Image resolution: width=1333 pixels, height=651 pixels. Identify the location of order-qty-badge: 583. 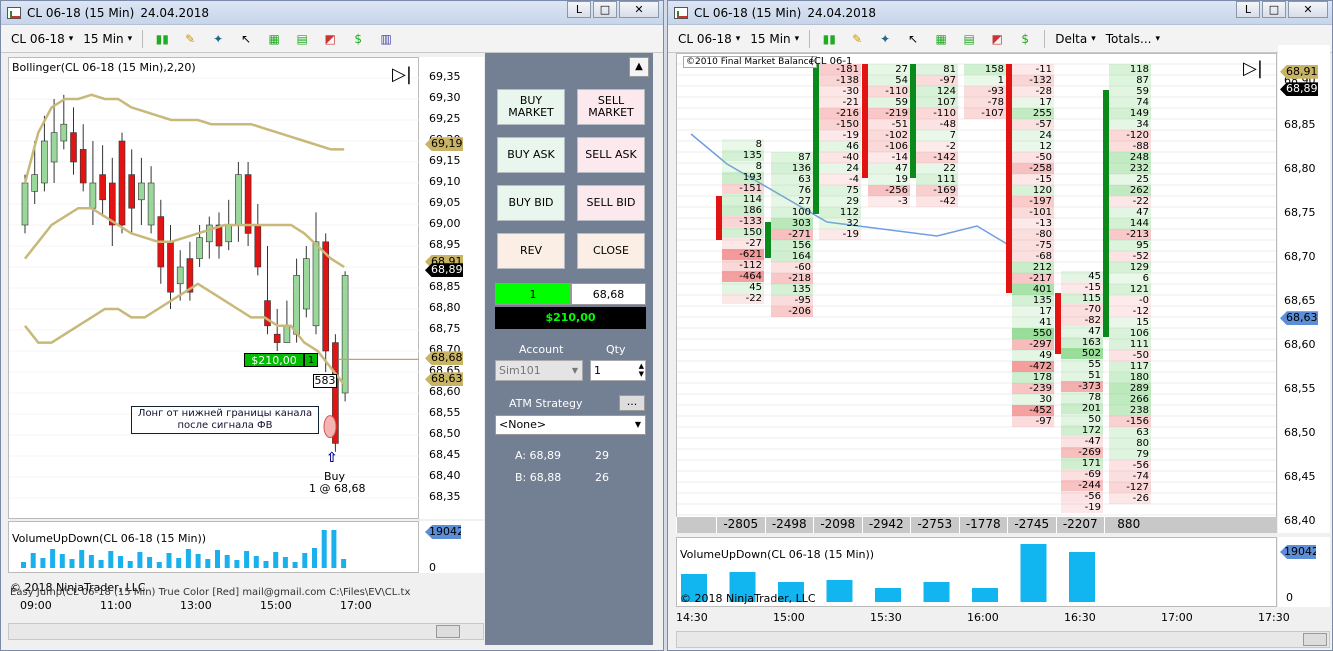
(325, 381).